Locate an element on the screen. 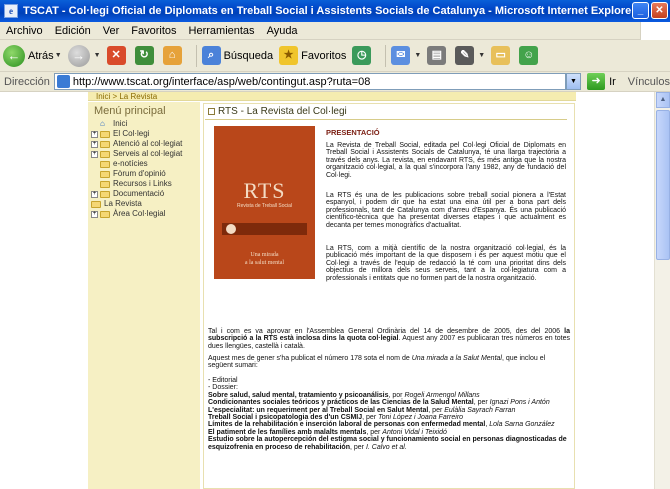 The height and width of the screenshot is (489, 670). sidebar-item-label: La Revista is located at coordinates (123, 203).